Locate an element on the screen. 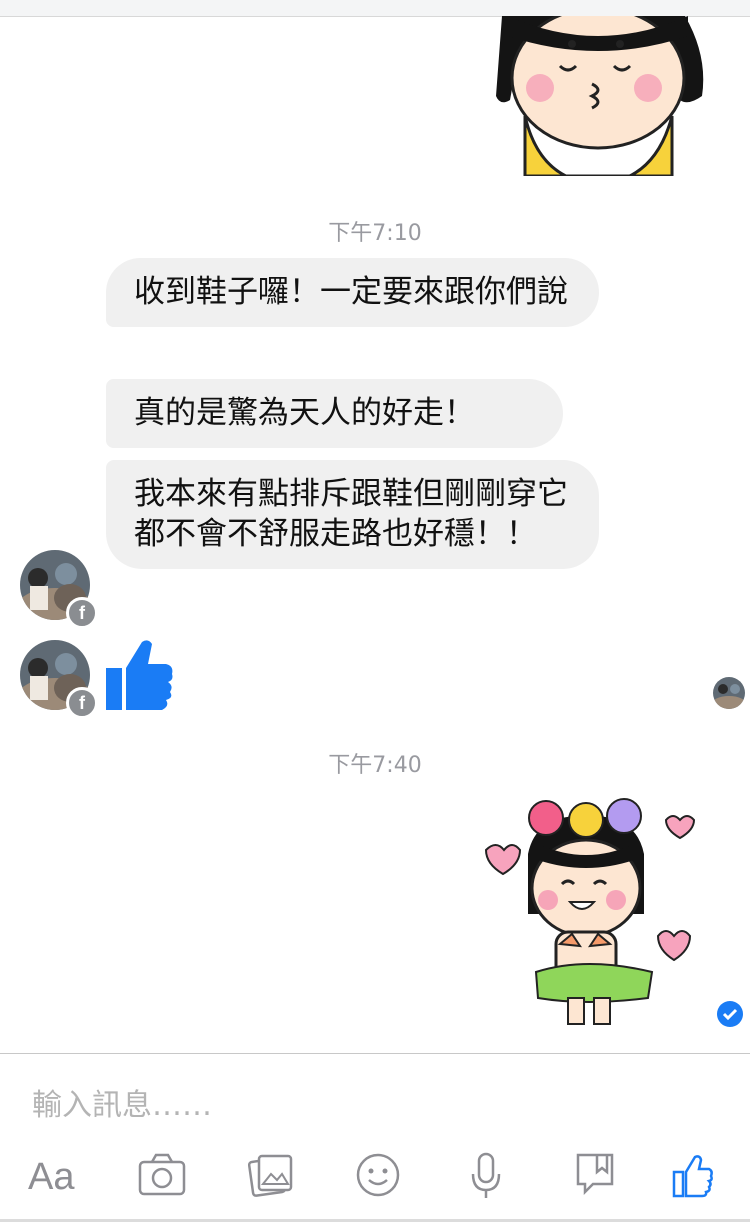 Image resolution: width=750 pixels, height=1222 pixels. timestamp-1940: 下午7:40 is located at coordinates (375, 765).